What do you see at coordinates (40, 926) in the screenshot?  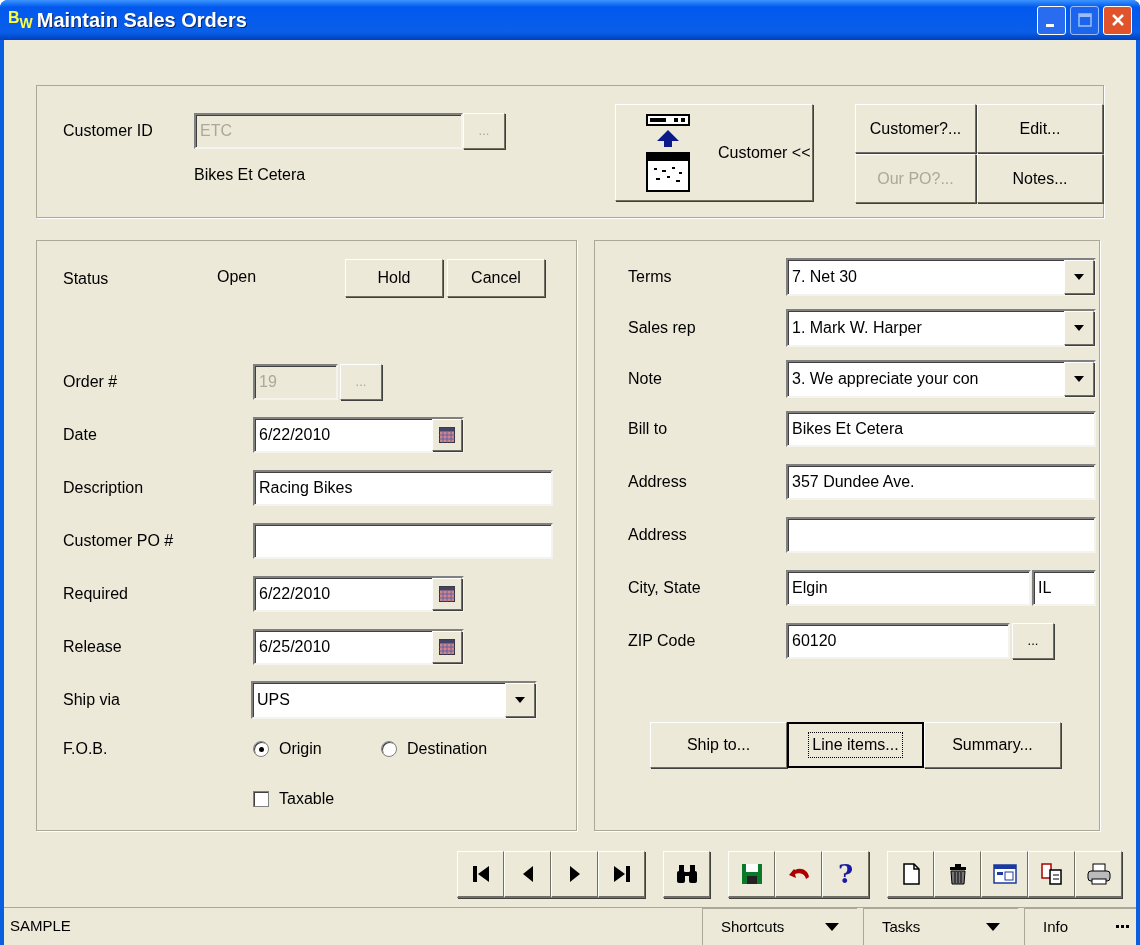 I see `status-text: SAMPLE` at bounding box center [40, 926].